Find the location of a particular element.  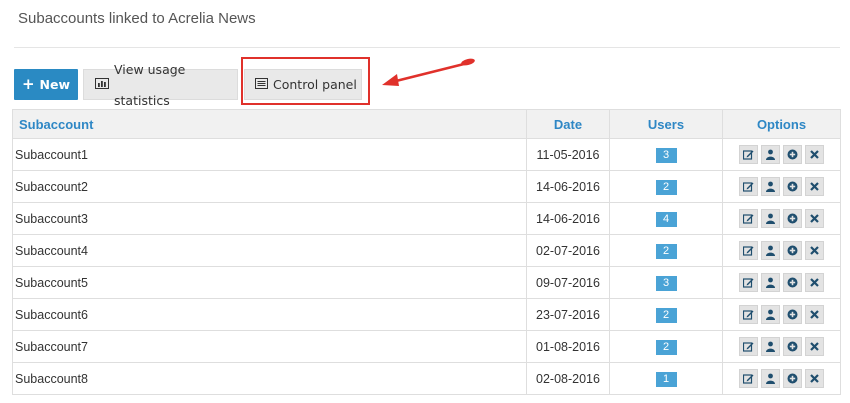

subaccount-name-cell: Subaccount8 is located at coordinates (269, 378).